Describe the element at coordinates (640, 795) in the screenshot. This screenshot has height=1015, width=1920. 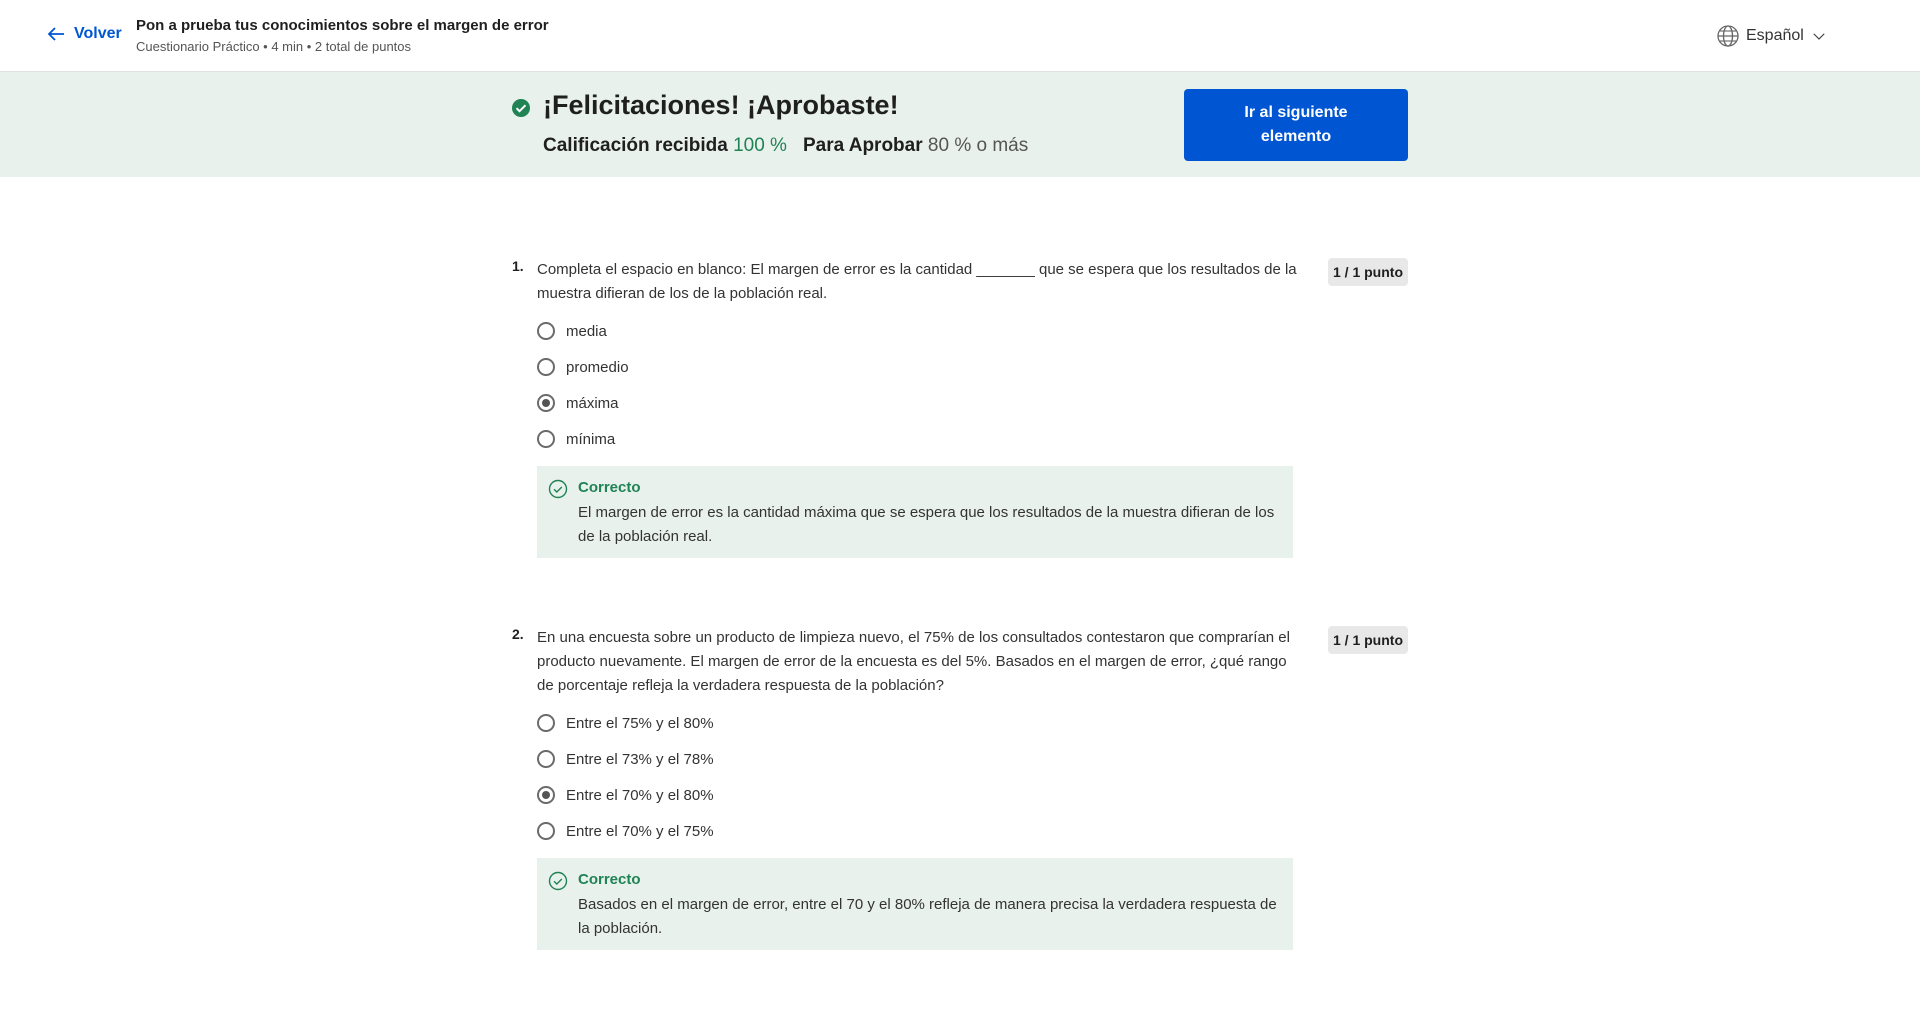
I see `option-label: Entre el 70% y el 80%` at that location.